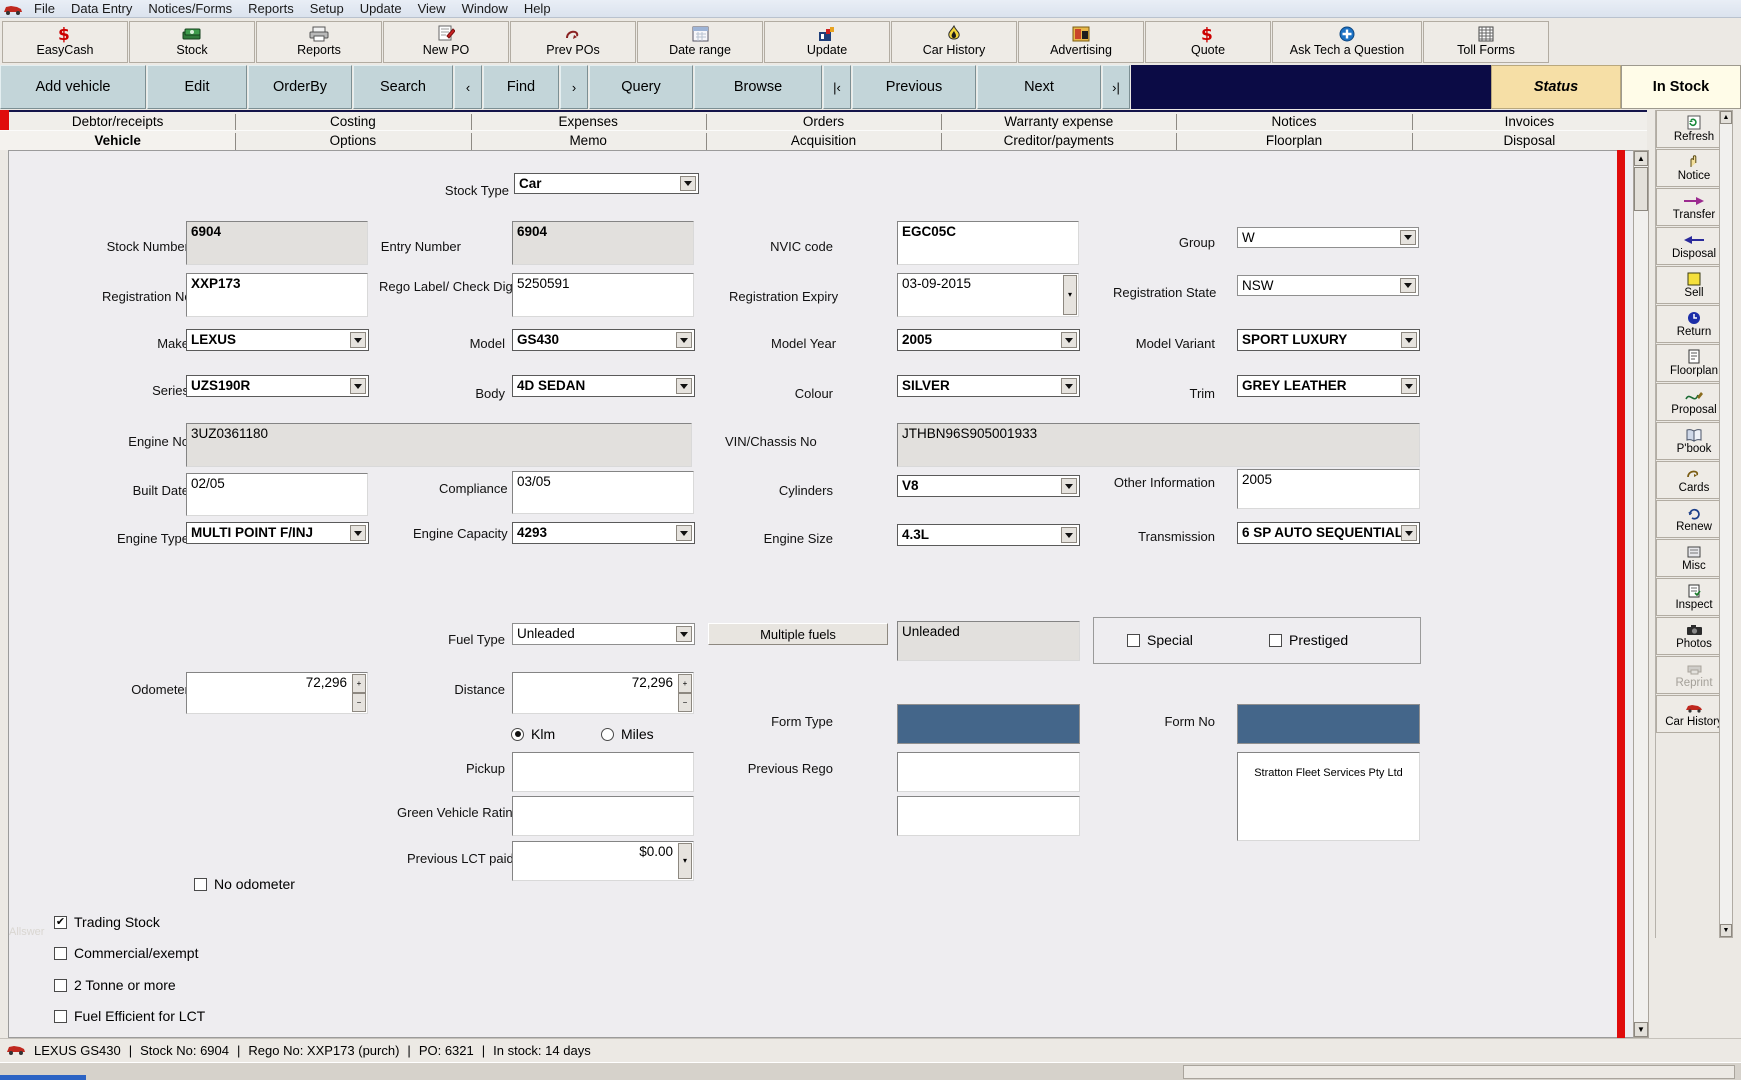 The width and height of the screenshot is (1741, 1080). Describe the element at coordinates (244, 884) in the screenshot. I see `no-odometer-checkbox: No odometer` at that location.